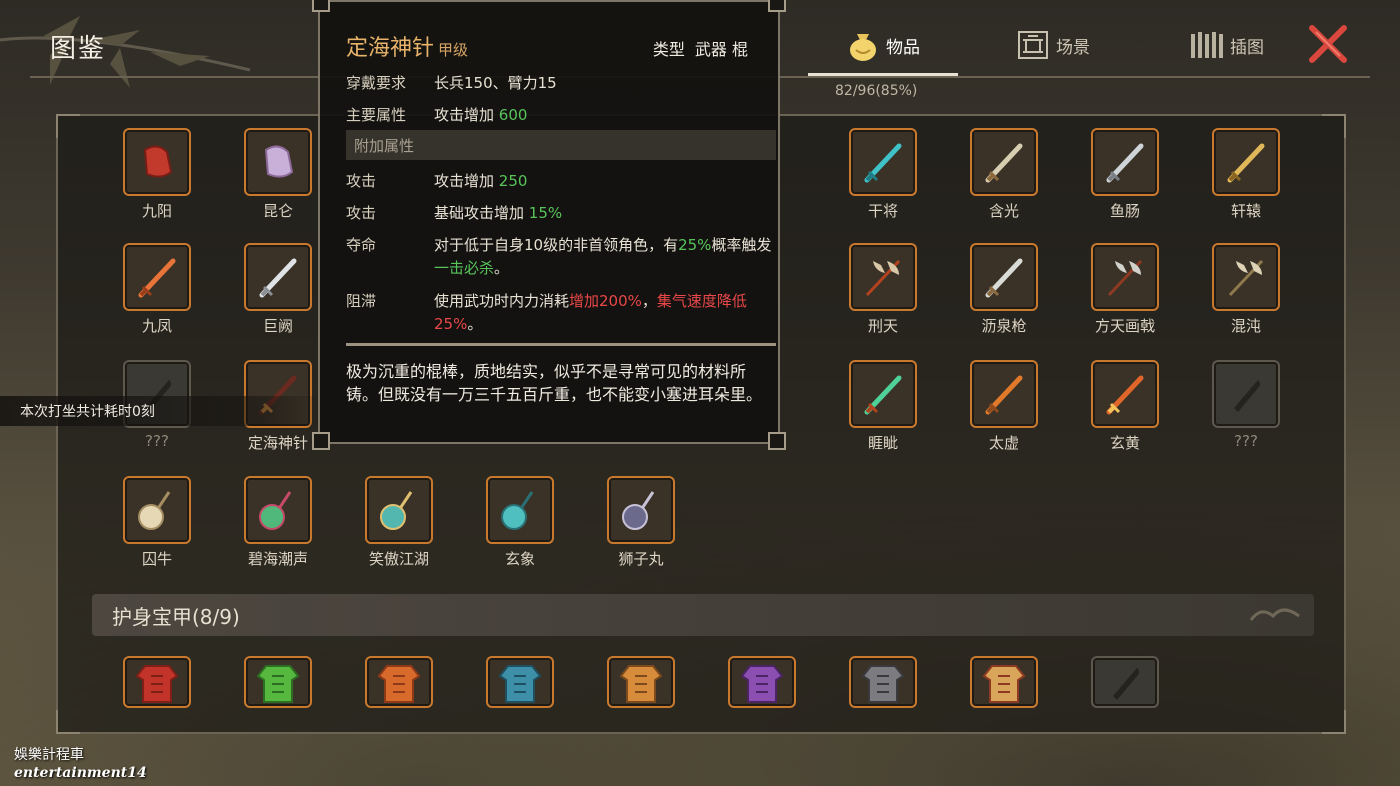 The width and height of the screenshot is (1400, 786). Describe the element at coordinates (1033, 45) in the screenshot. I see `pavilion-icon` at that location.